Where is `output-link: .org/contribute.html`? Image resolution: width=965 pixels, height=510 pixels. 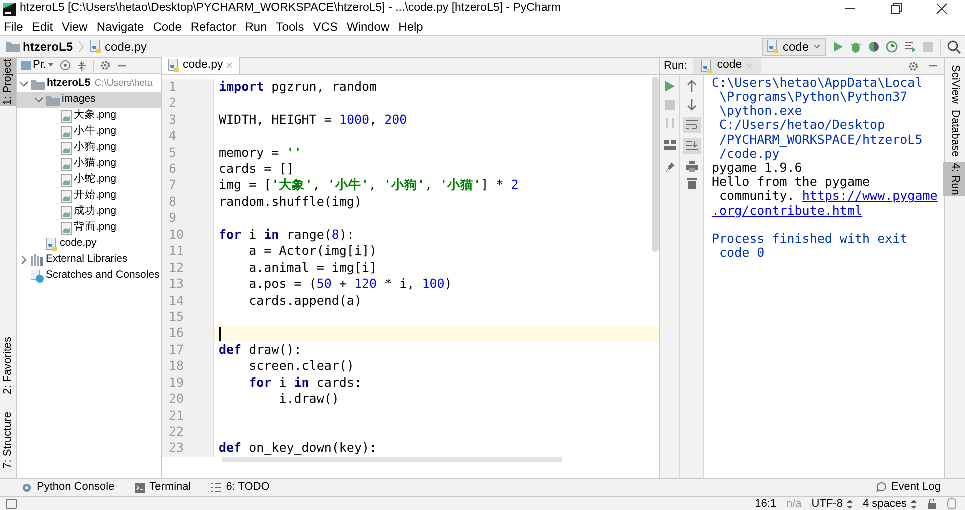 output-link: .org/contribute.html is located at coordinates (787, 211).